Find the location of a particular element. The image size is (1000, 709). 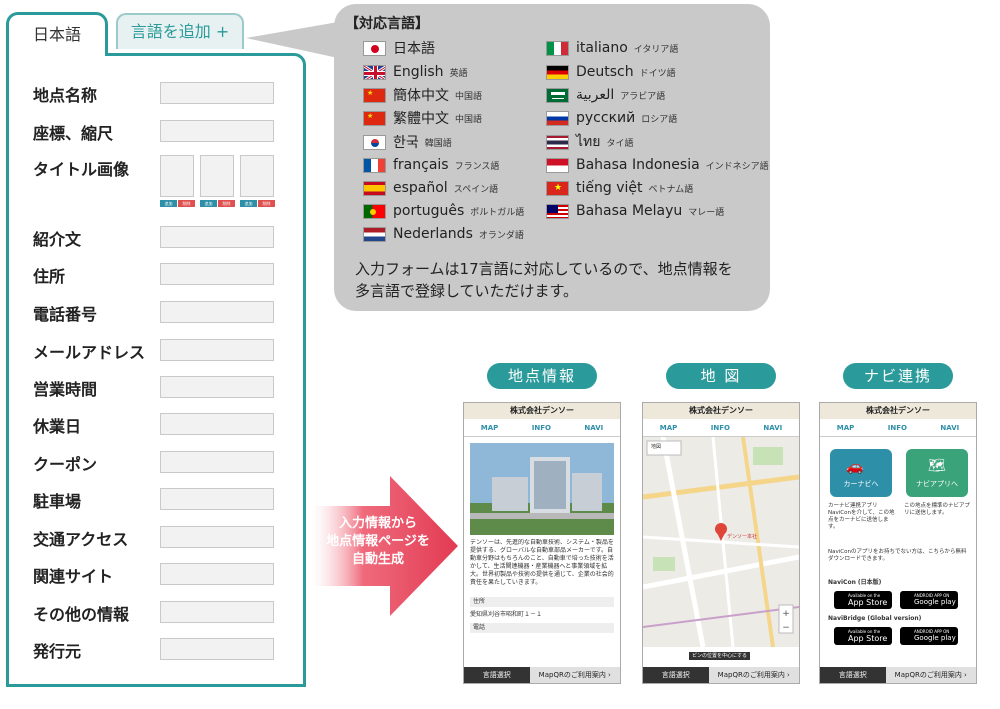

holidays-input is located at coordinates (217, 424).